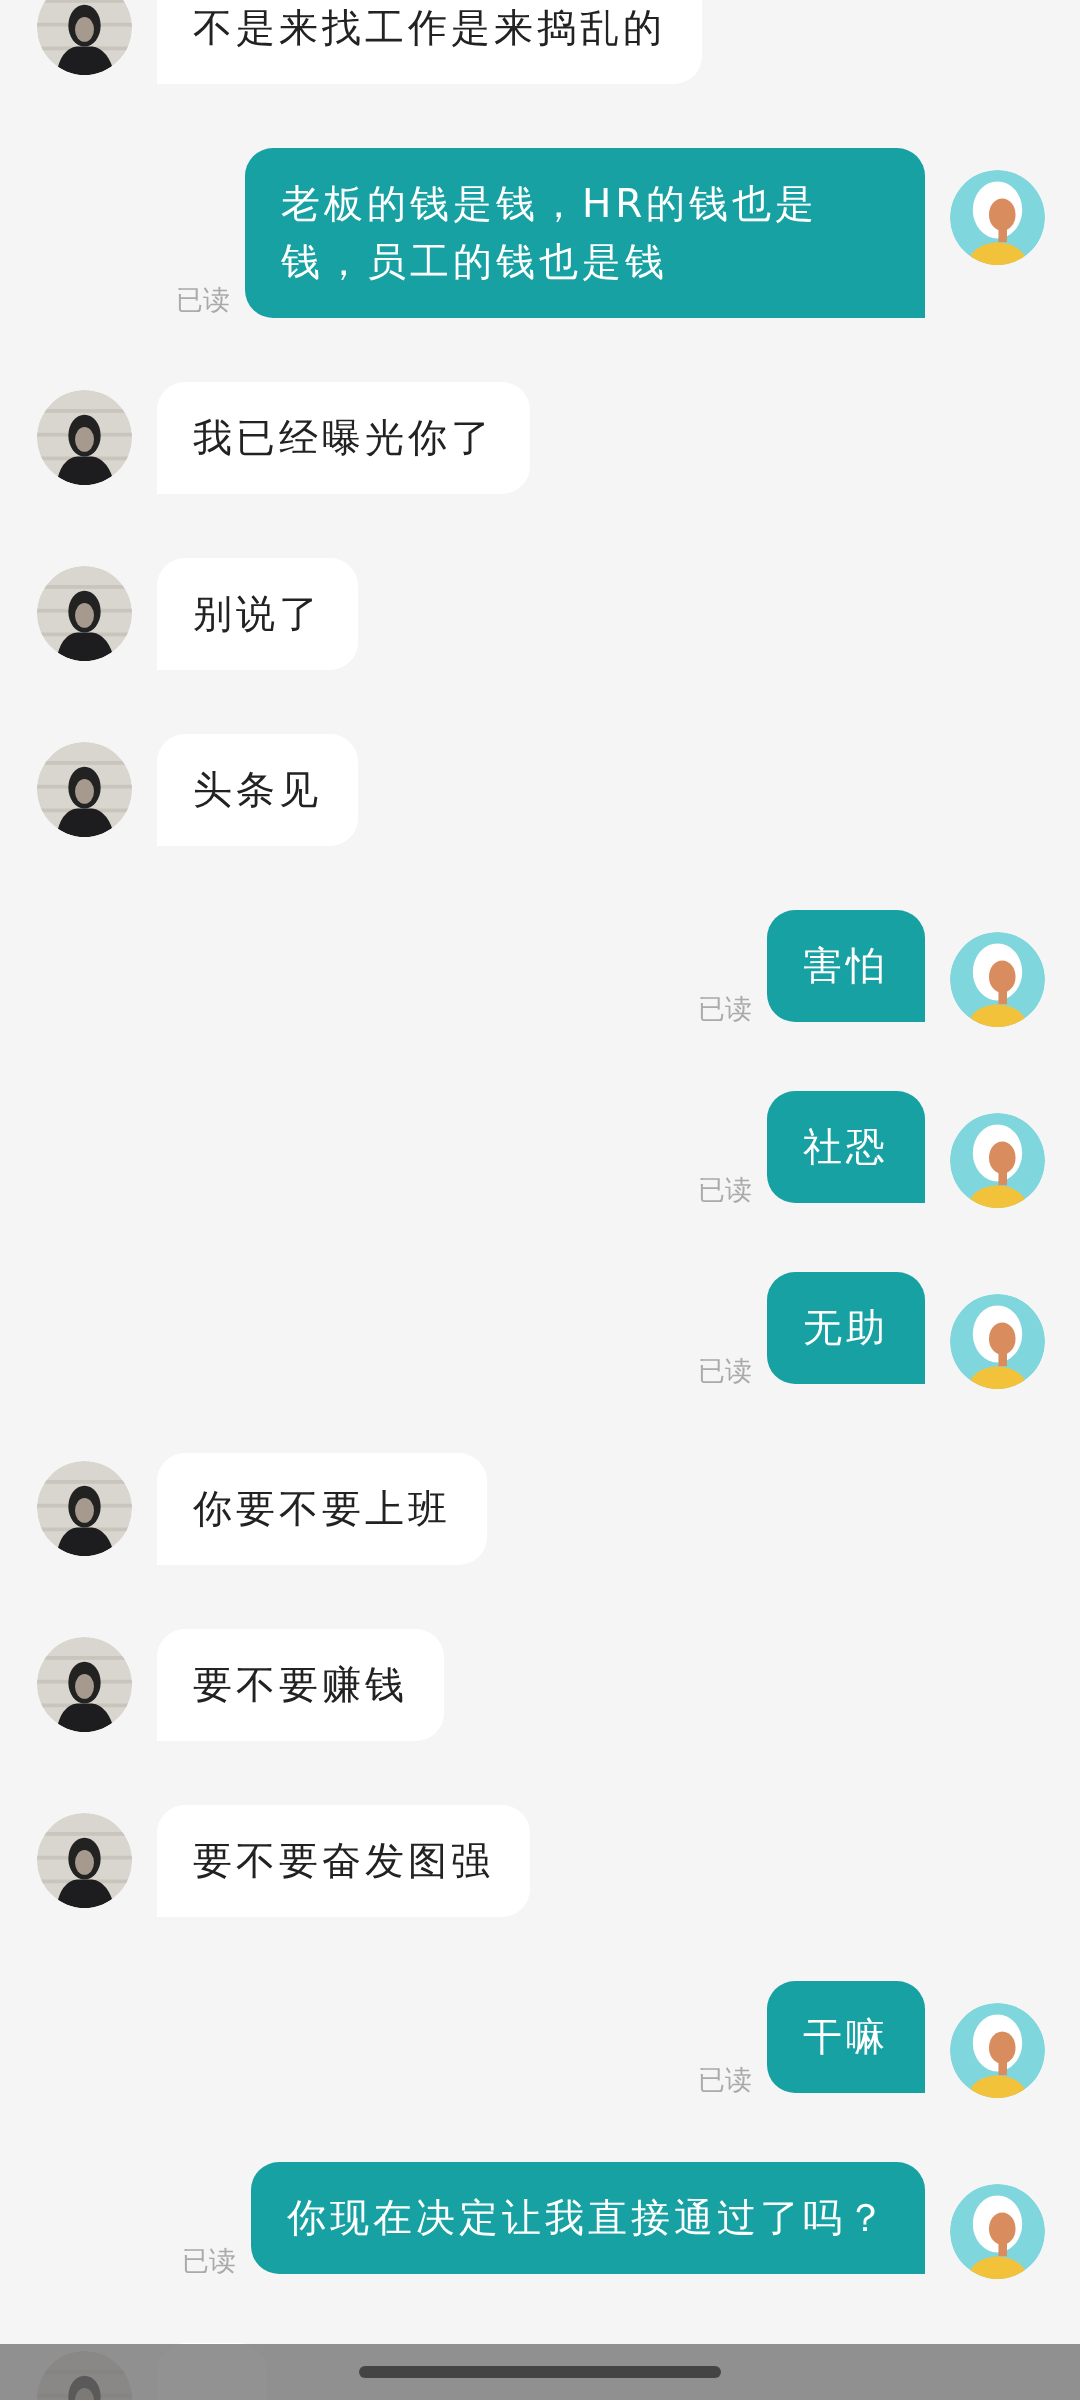  What do you see at coordinates (257, 790) in the screenshot?
I see `message-bubble: 头条见` at bounding box center [257, 790].